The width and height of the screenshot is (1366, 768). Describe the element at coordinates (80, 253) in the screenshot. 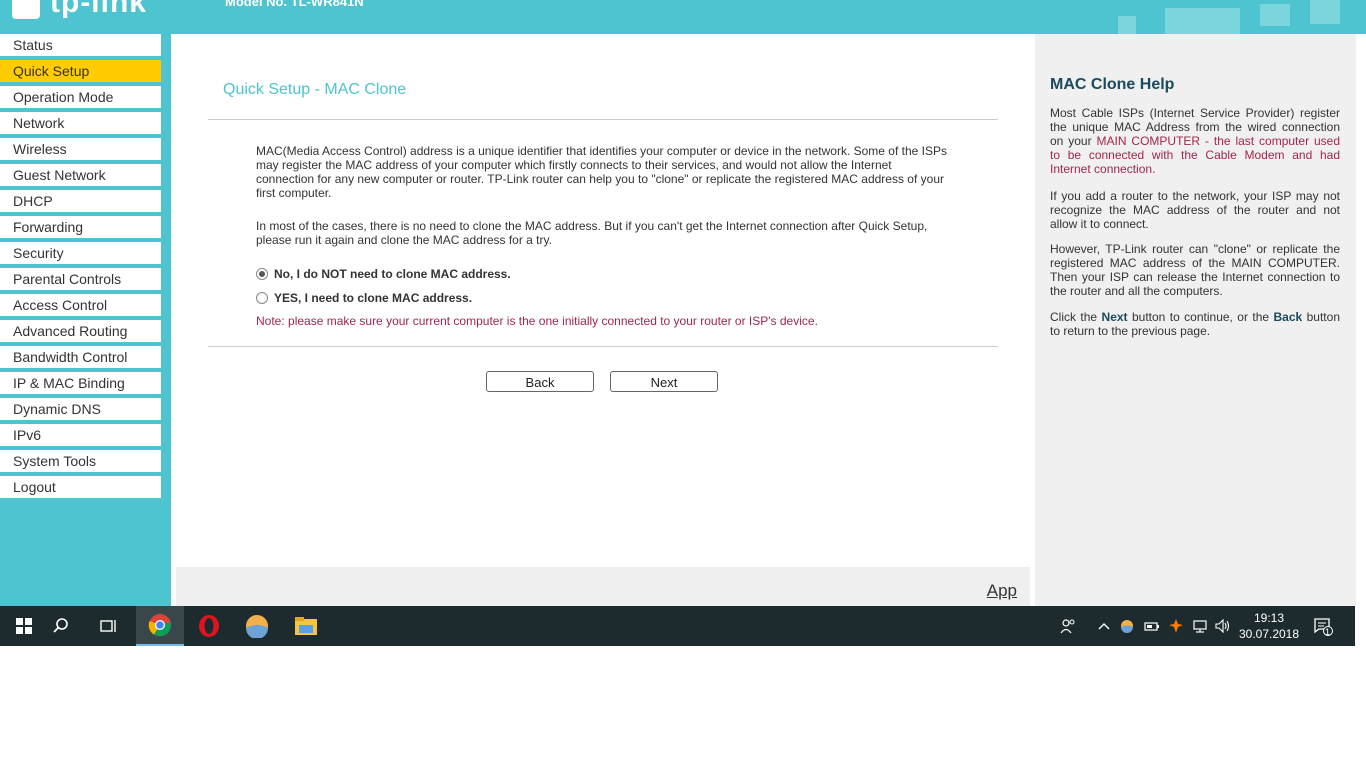

I see `sidebar-item-security: Security` at that location.